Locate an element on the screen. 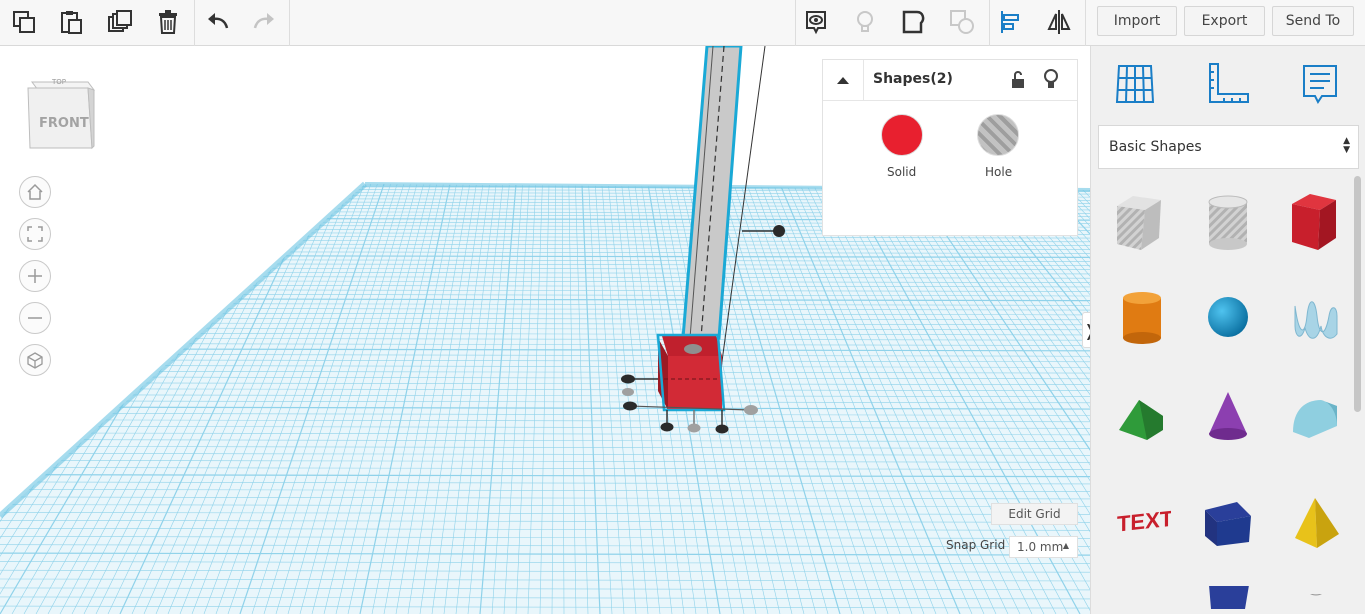 This screenshot has width=1365, height=614. zoom-in-icon is located at coordinates (35, 276).